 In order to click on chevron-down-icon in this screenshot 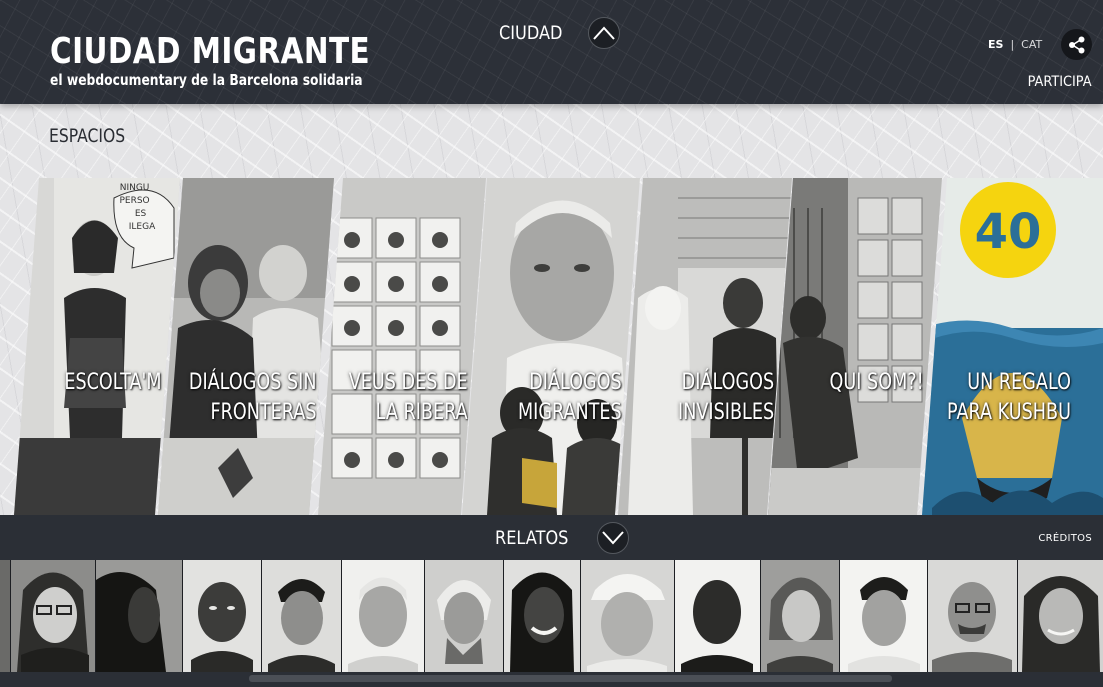, I will do `click(613, 538)`.